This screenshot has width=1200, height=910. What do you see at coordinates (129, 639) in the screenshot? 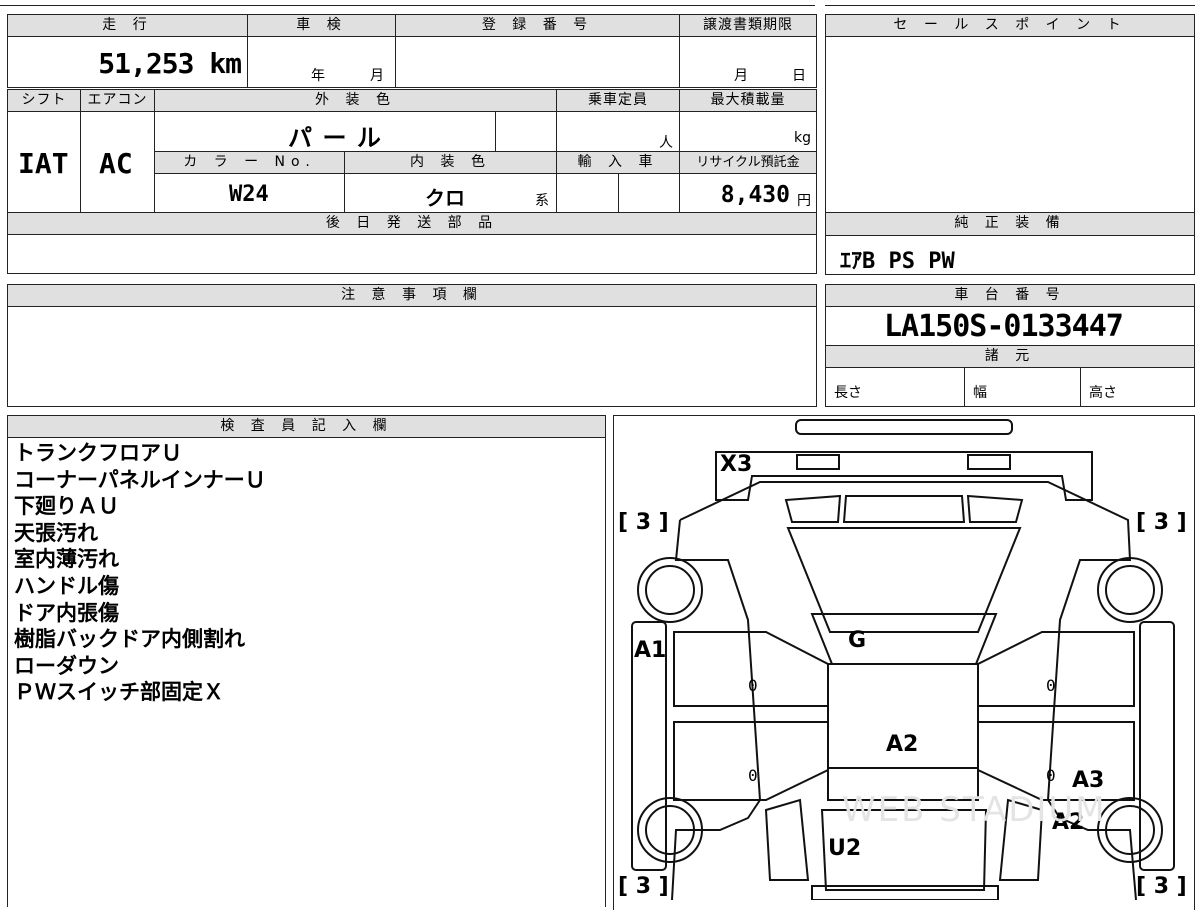
I see `inspector-note: 樹脂バックドア内側割れ` at bounding box center [129, 639].